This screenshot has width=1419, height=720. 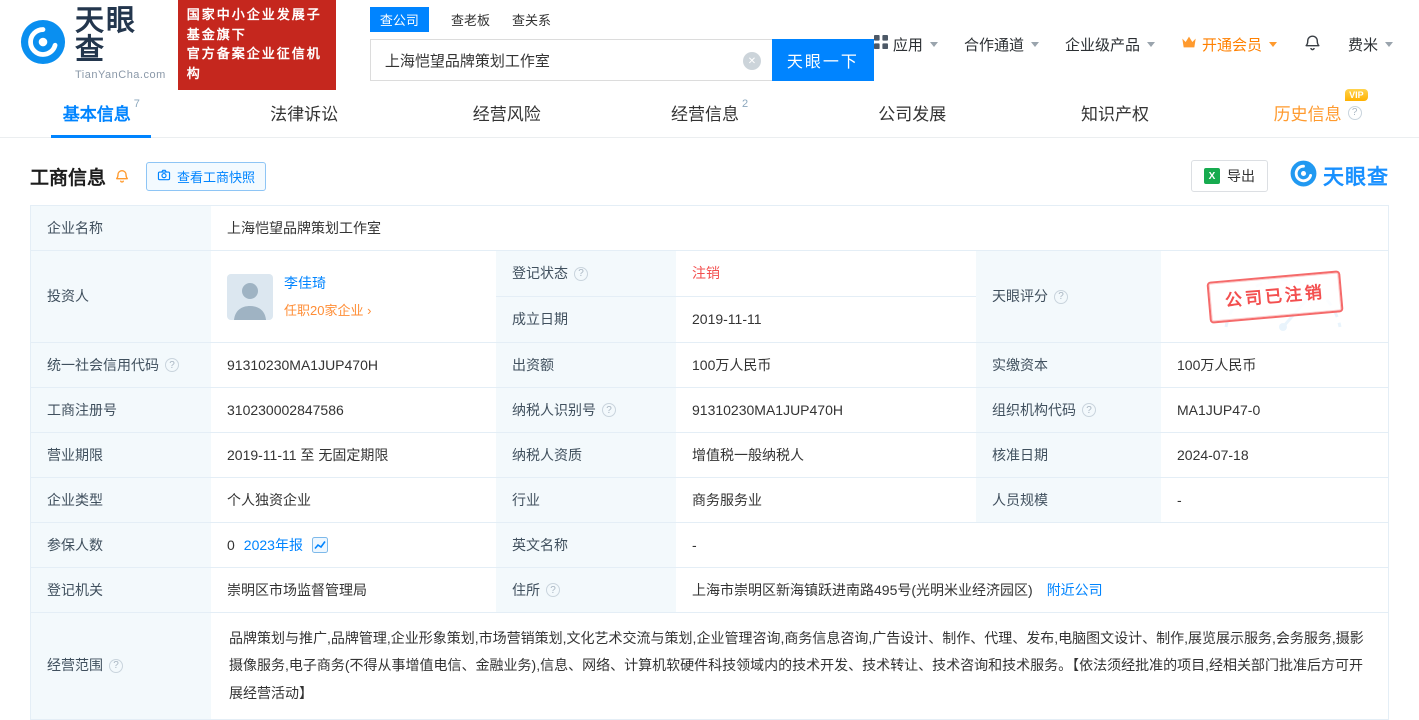 I want to click on tab-company-development: 公司发展, so click(x=912, y=112).